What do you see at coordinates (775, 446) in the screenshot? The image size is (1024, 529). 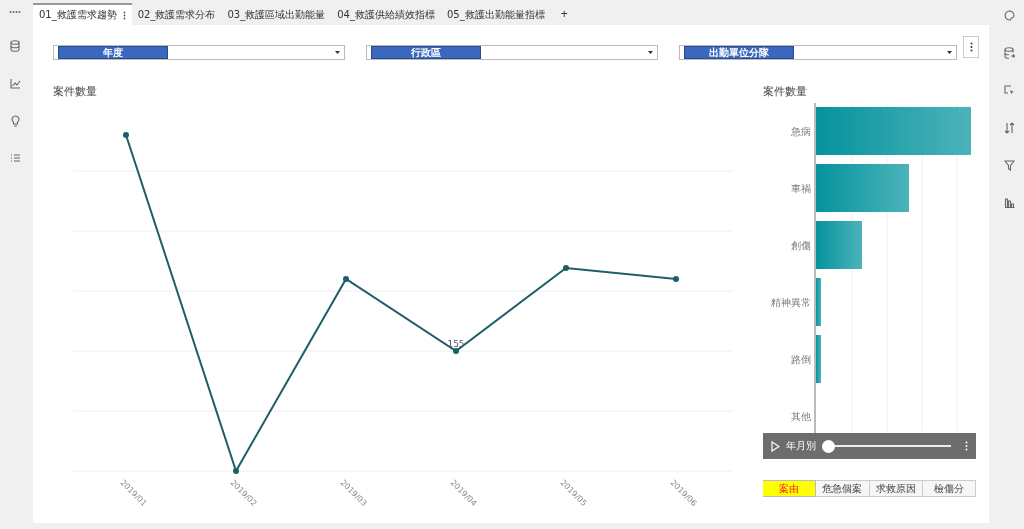 I see `play-icon` at bounding box center [775, 446].